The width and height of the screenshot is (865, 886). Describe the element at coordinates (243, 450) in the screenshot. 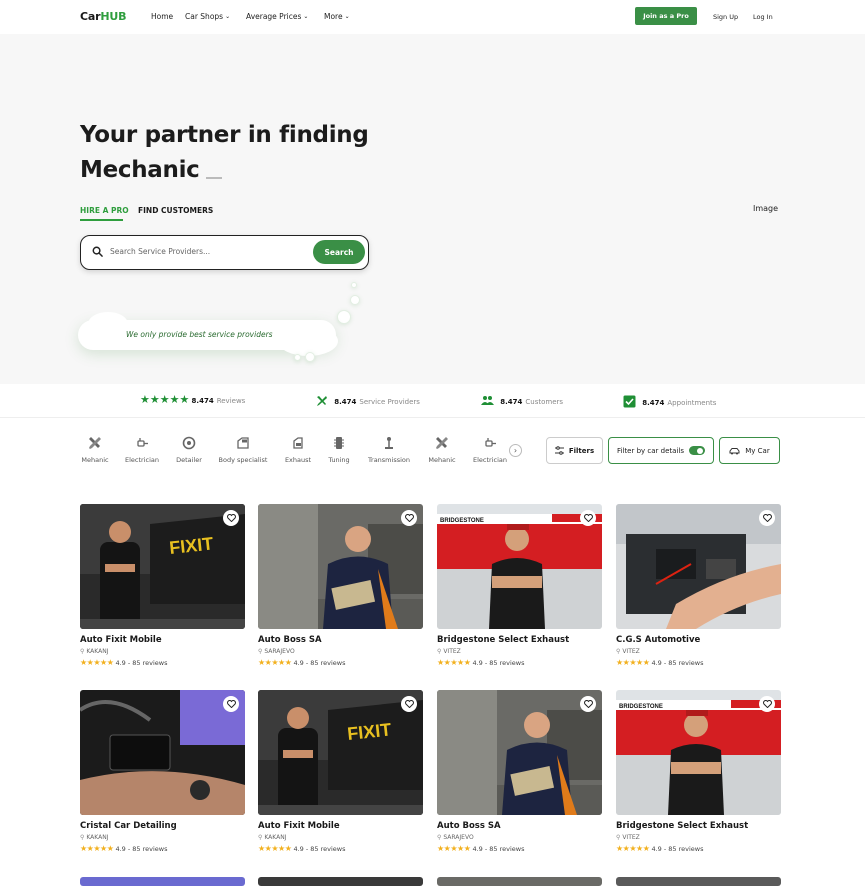

I see `category-body-specialist: Body specialist` at that location.